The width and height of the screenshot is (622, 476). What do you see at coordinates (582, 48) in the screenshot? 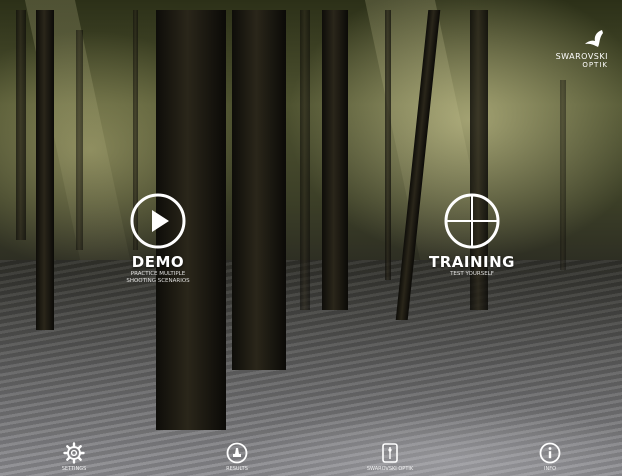
I see `swarovski-logo: SWAROVSKI OPTIK` at bounding box center [582, 48].